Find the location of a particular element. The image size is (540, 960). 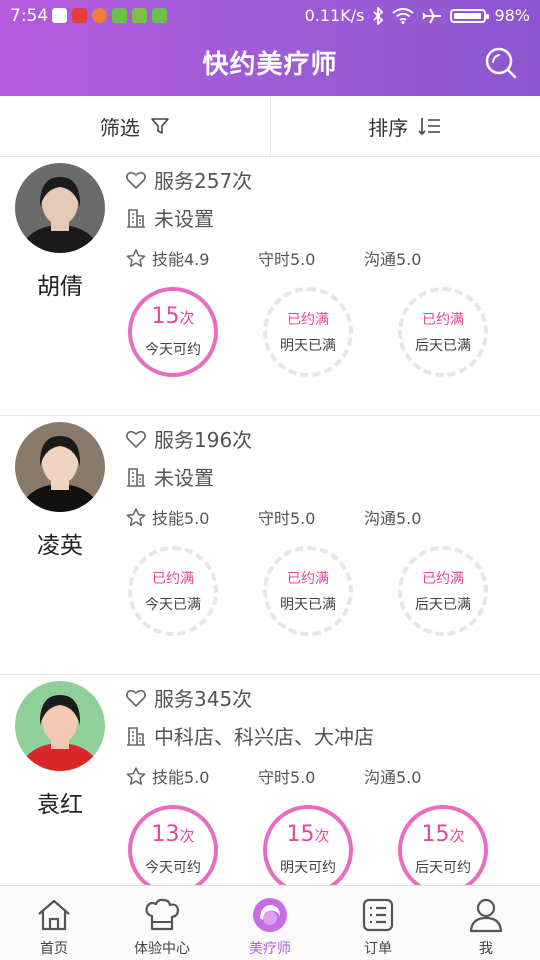

notification-icons is located at coordinates (109, 15).